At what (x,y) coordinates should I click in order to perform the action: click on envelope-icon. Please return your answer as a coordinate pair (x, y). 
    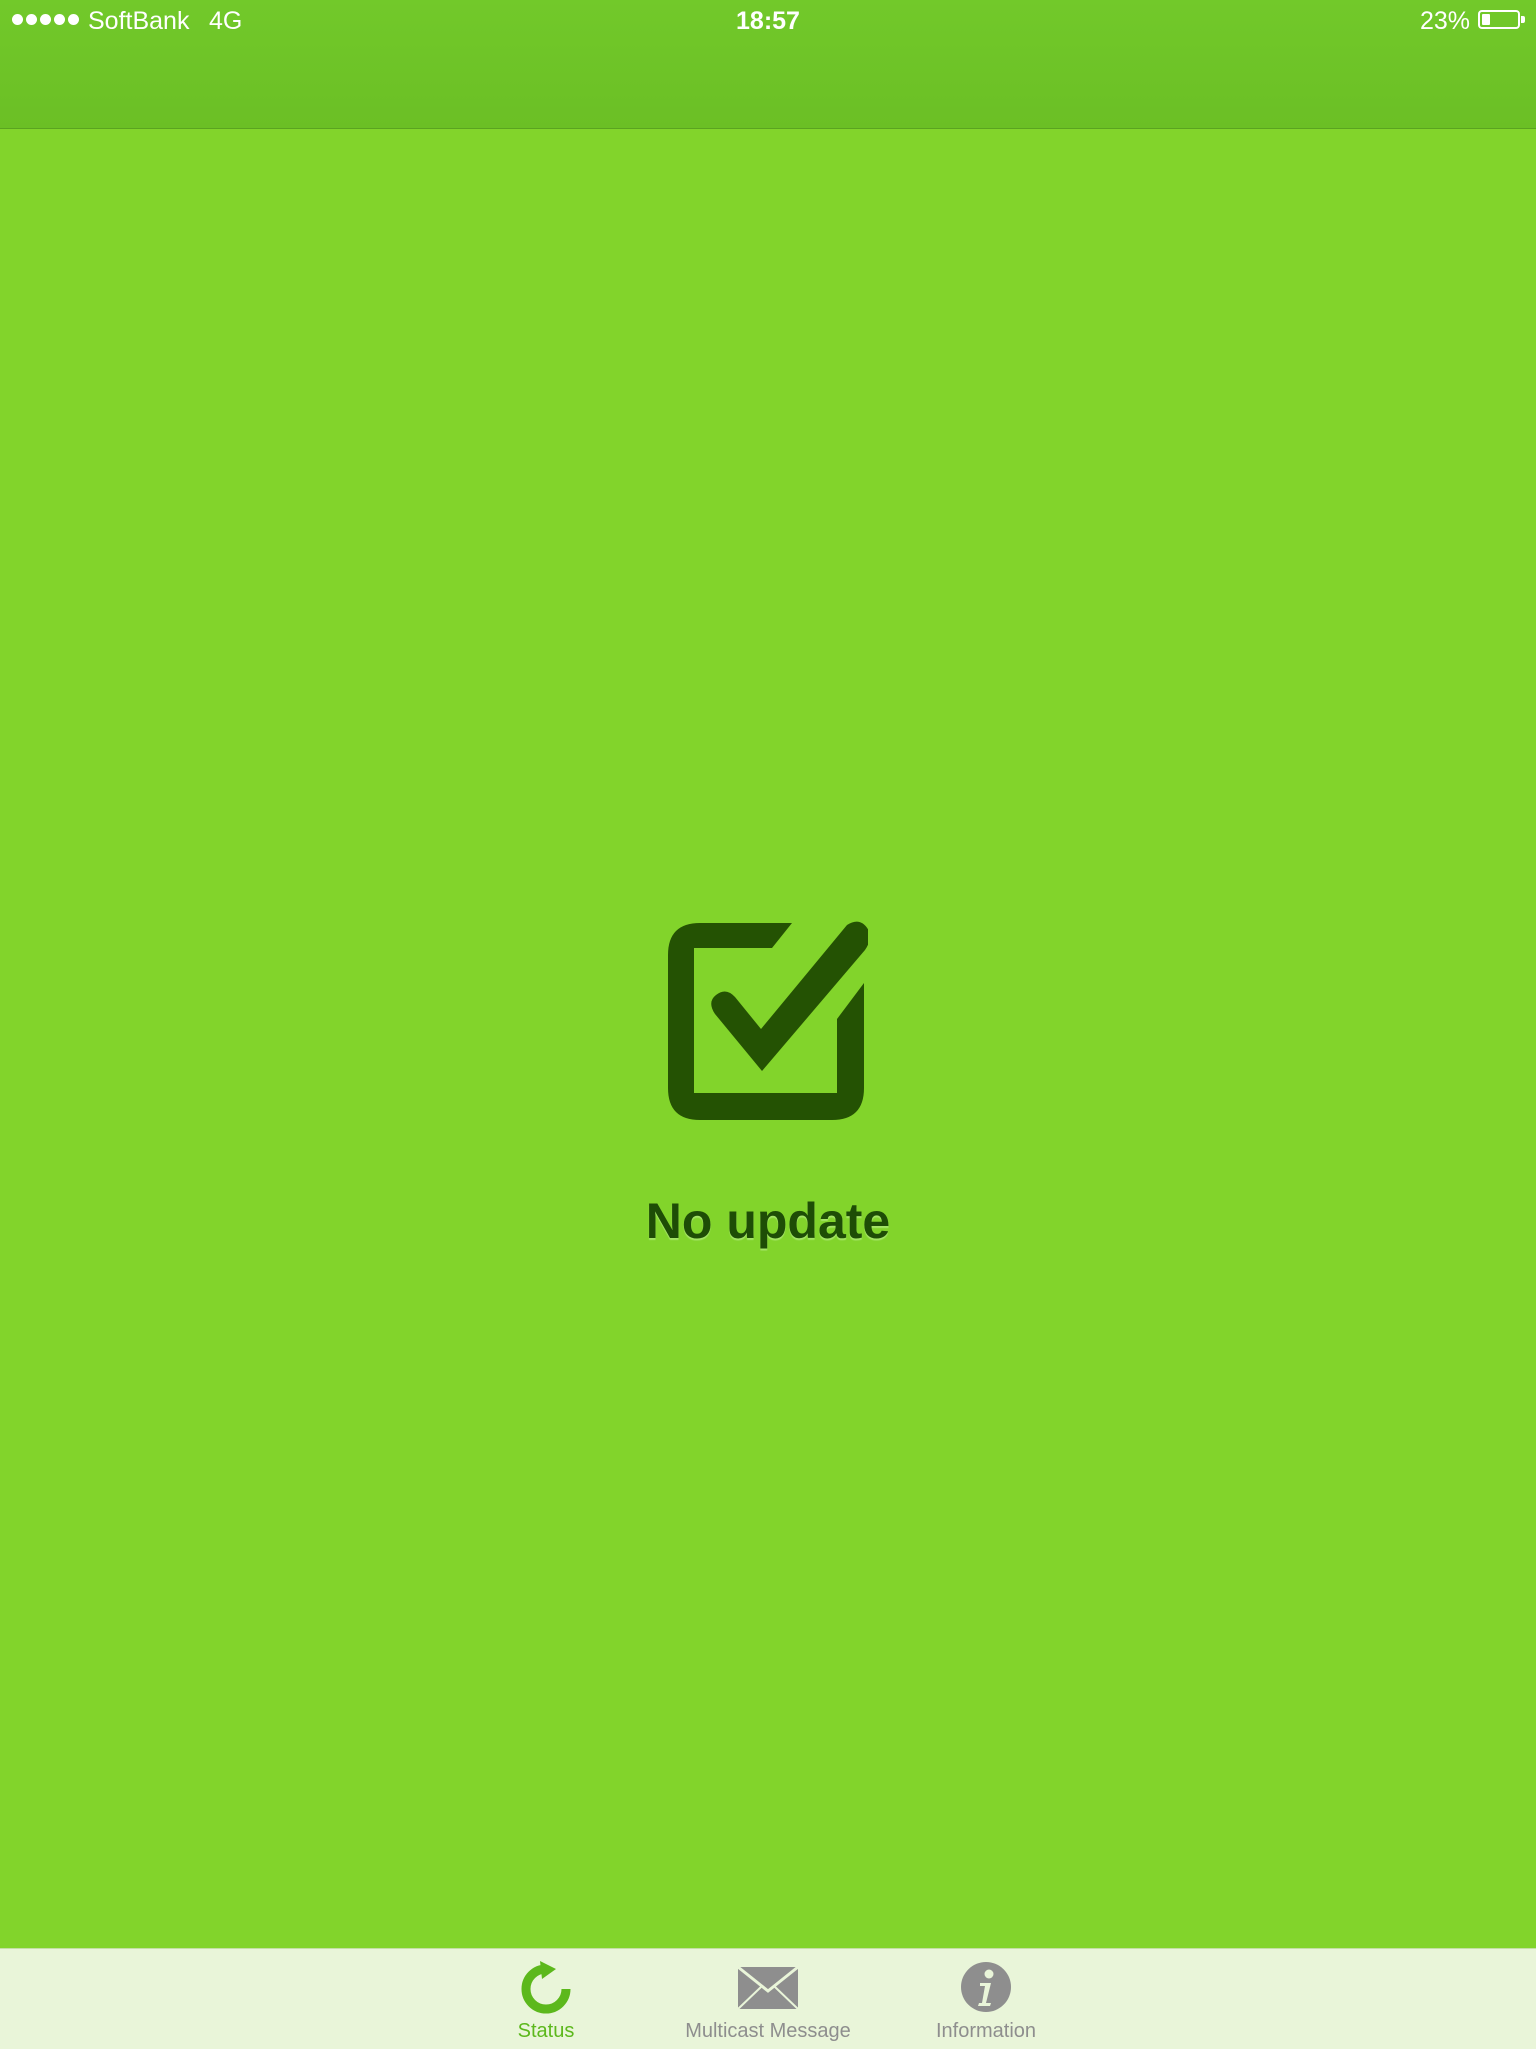
    Looking at the image, I should click on (768, 1987).